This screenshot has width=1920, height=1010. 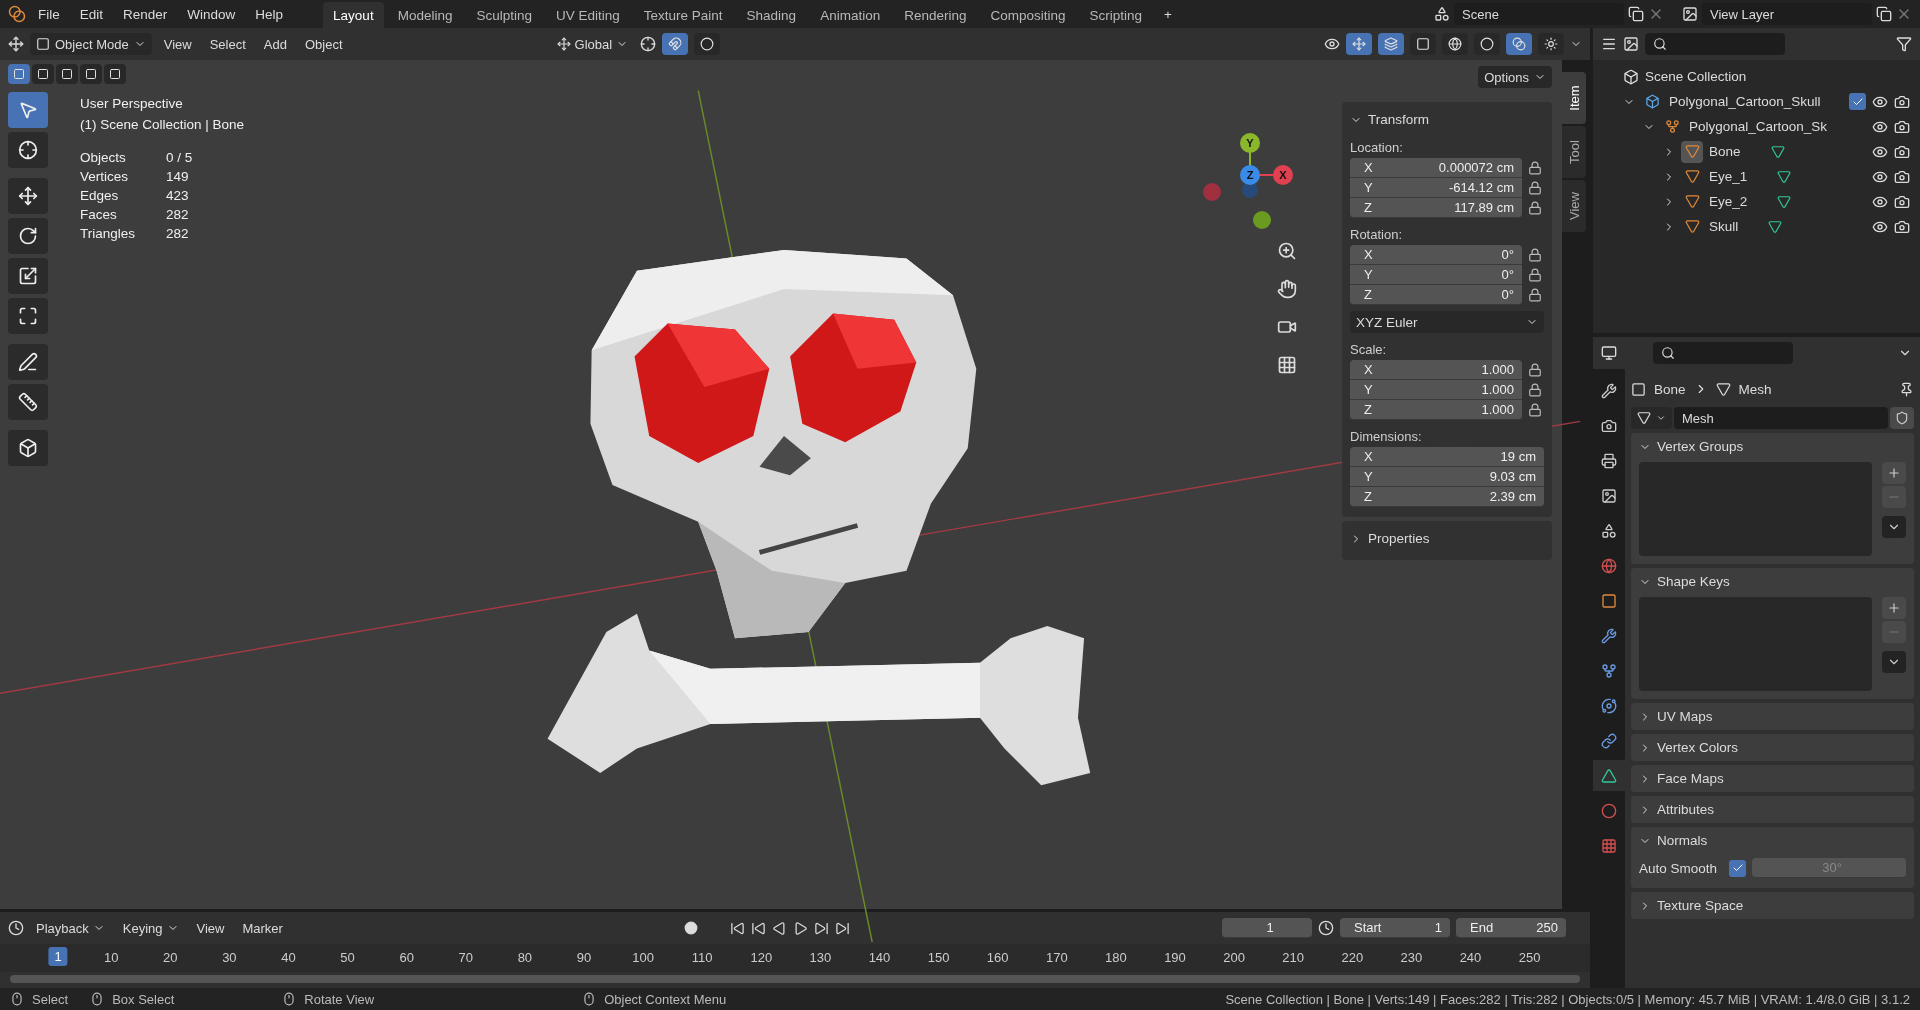 What do you see at coordinates (1511, 928) in the screenshot?
I see `end-frame-field: End 250` at bounding box center [1511, 928].